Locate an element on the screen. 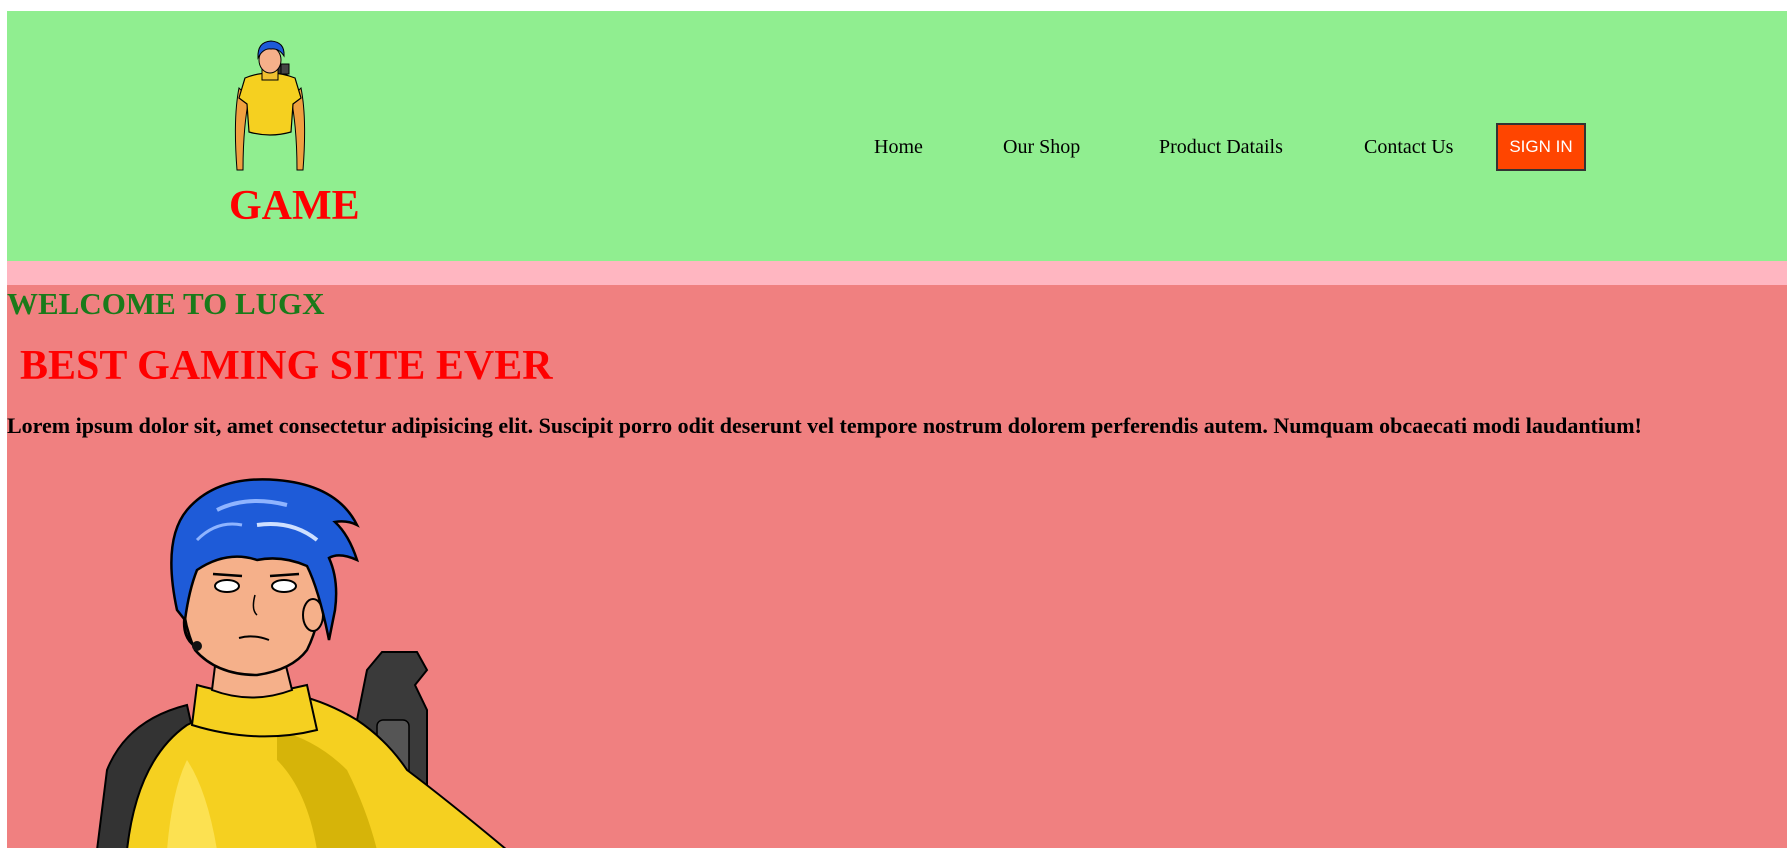 The width and height of the screenshot is (1787, 848). sign-in-button: SIGN IN is located at coordinates (1541, 147).